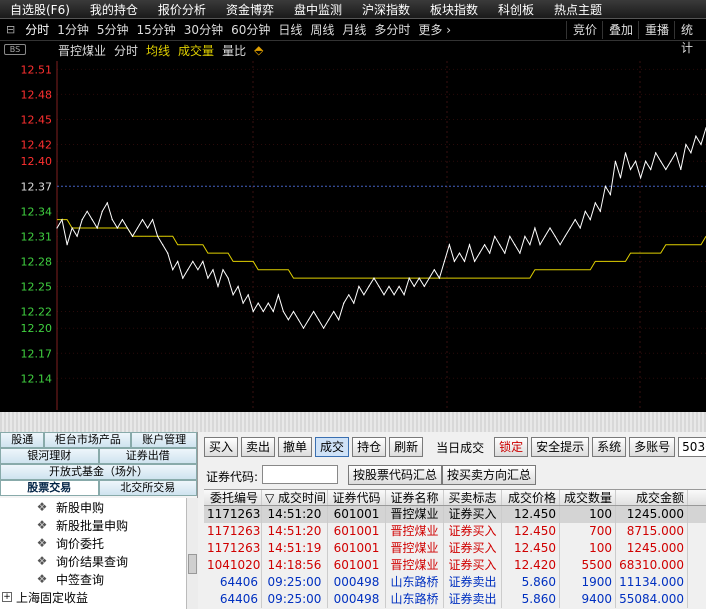  Describe the element at coordinates (192, 564) in the screenshot. I see `scrollbar-thumb` at that location.